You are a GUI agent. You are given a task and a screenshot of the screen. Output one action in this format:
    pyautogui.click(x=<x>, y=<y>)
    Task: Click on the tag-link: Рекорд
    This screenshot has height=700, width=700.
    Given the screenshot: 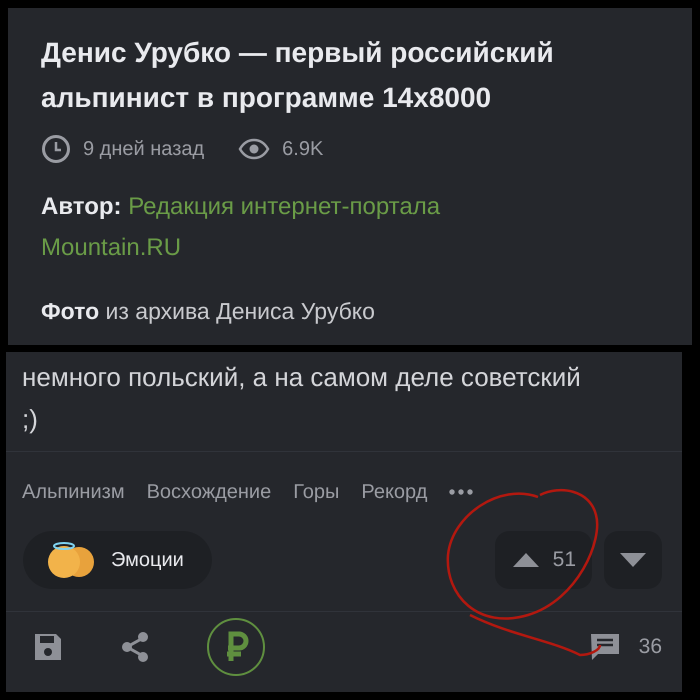 What is the action you would take?
    pyautogui.click(x=394, y=492)
    